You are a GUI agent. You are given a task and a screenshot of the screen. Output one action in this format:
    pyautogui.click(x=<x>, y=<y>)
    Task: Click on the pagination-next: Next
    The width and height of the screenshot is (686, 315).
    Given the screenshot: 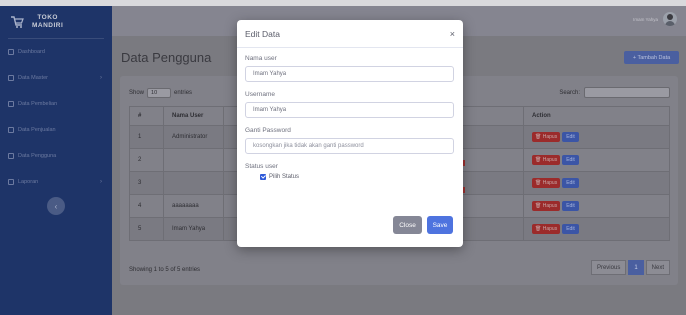 What is the action you would take?
    pyautogui.click(x=657, y=267)
    